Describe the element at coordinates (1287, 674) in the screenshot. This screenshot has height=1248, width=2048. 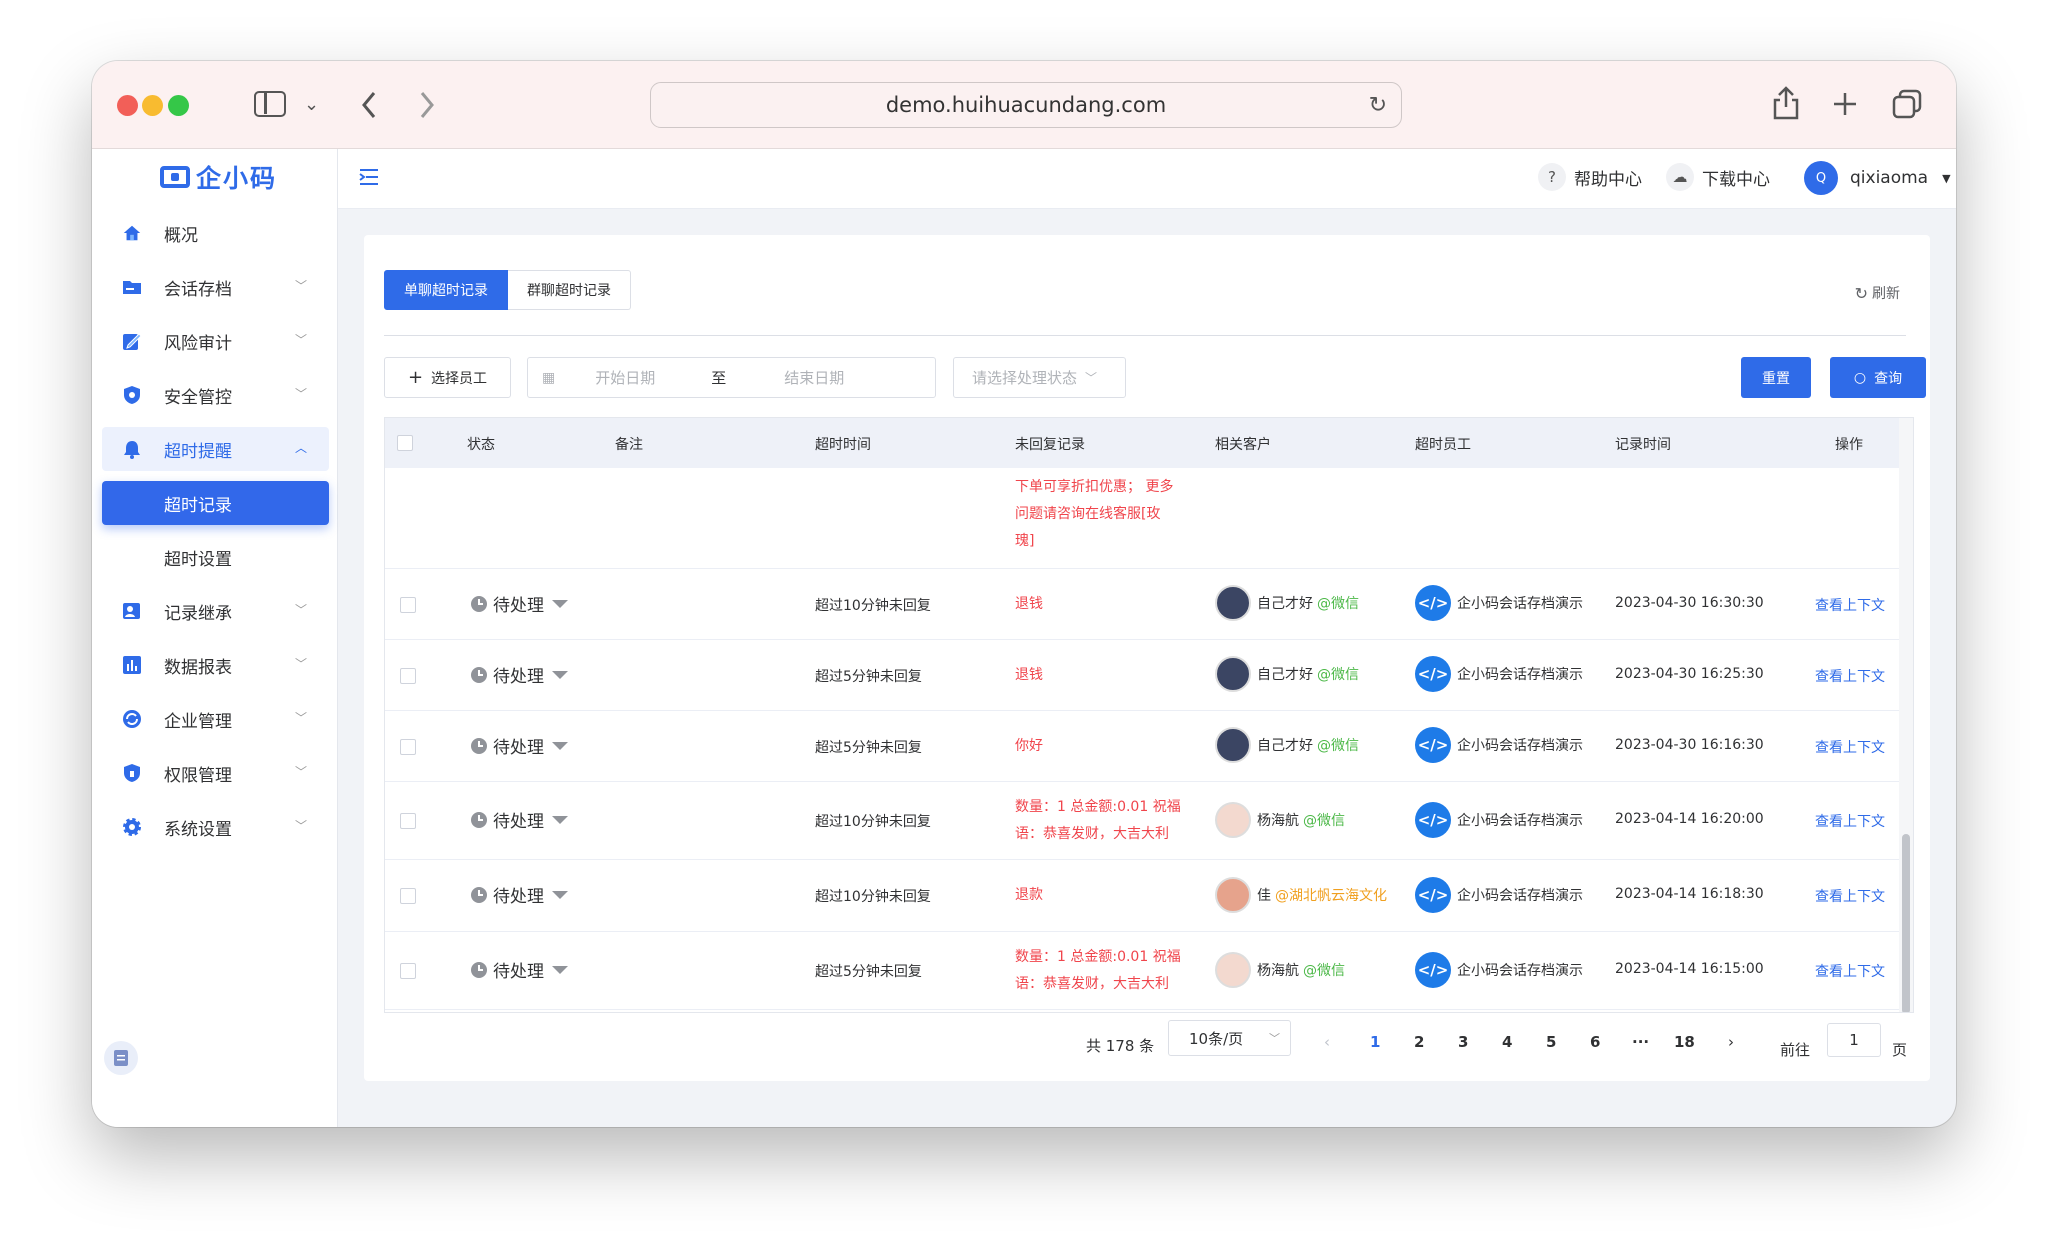
I see `customer-cell: 自己才好 @微信` at that location.